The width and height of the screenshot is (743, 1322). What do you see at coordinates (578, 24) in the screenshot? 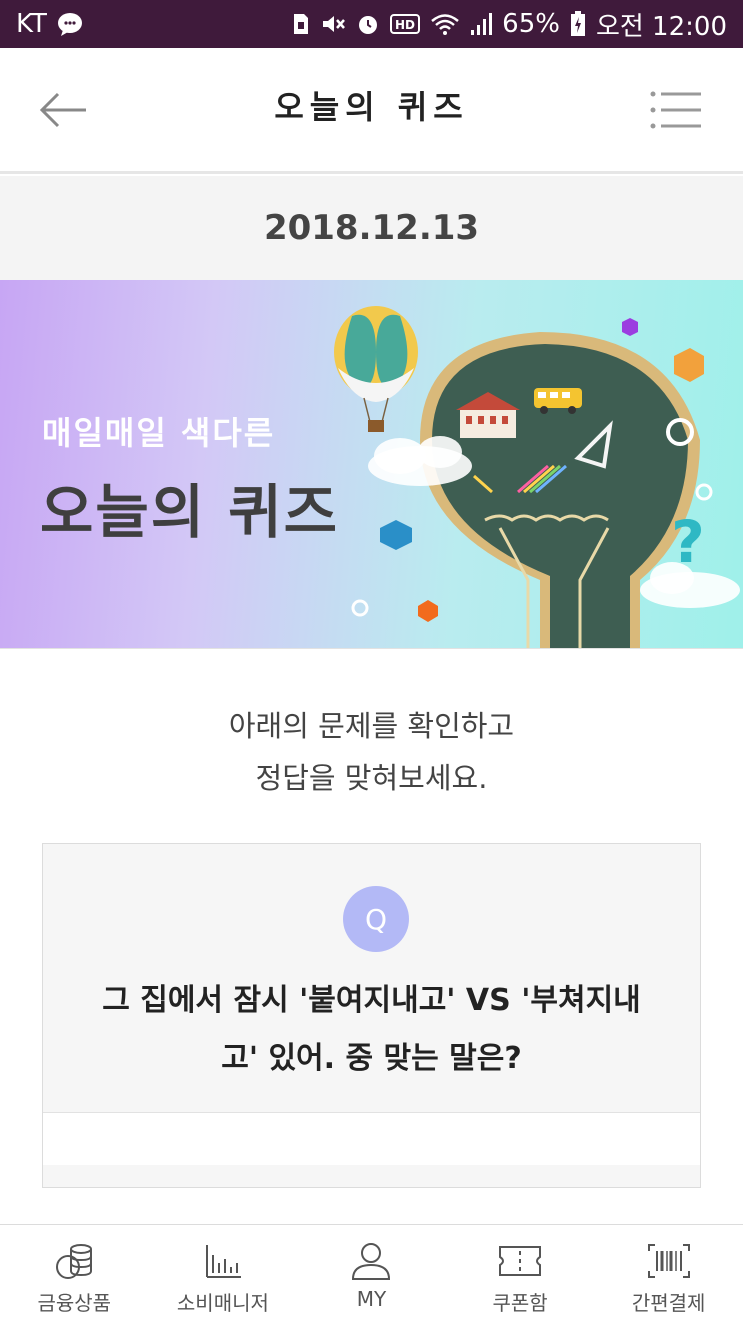
I see `battery-icon` at bounding box center [578, 24].